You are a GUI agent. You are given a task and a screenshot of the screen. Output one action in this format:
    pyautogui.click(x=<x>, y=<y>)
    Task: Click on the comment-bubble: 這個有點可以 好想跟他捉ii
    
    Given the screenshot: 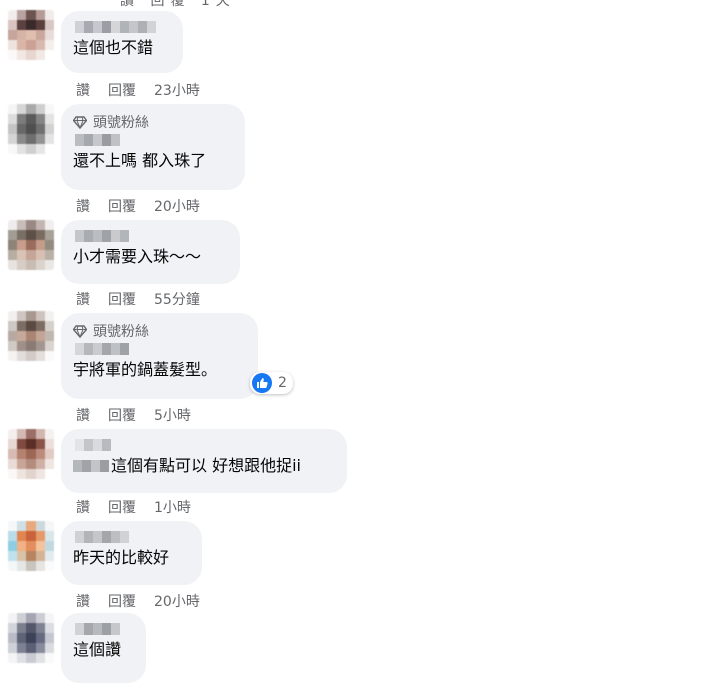 What is the action you would take?
    pyautogui.click(x=204, y=461)
    